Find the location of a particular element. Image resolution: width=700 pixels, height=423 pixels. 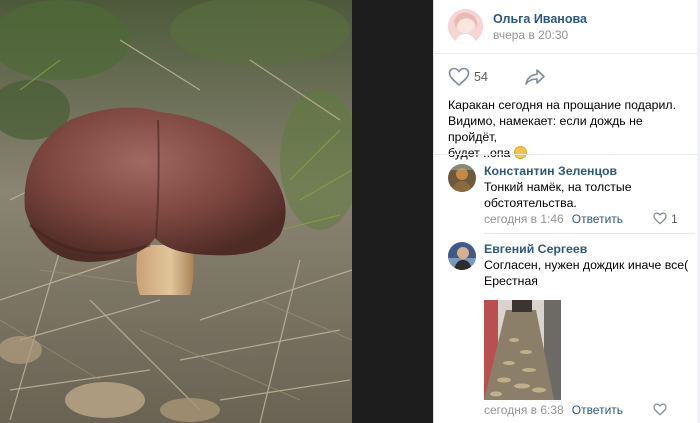

comment-meta: сегодня в 1:46 Ответить is located at coordinates (553, 219).